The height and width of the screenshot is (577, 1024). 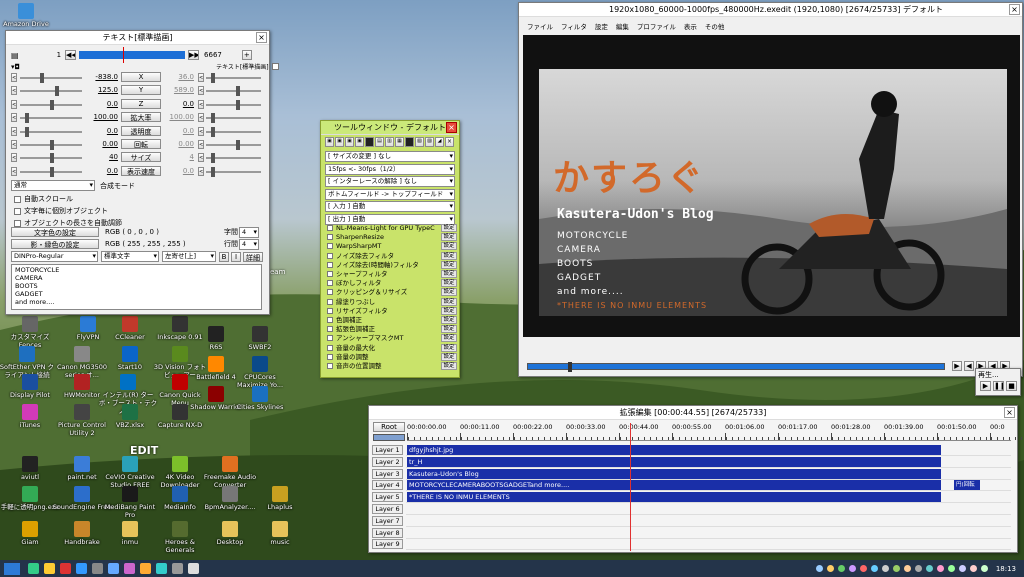 What do you see at coordinates (1011, 386) in the screenshot?
I see `stop-icon: ■` at bounding box center [1011, 386].